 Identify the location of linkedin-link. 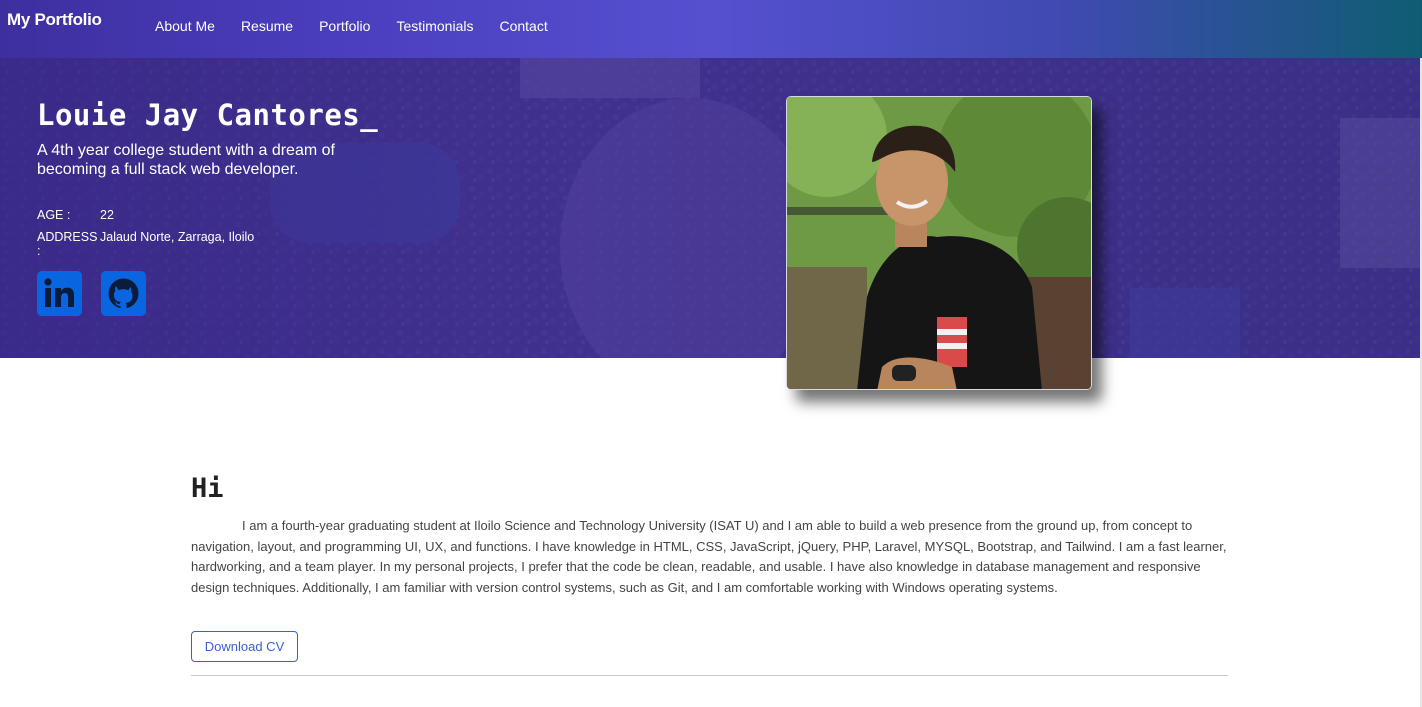
(59, 293).